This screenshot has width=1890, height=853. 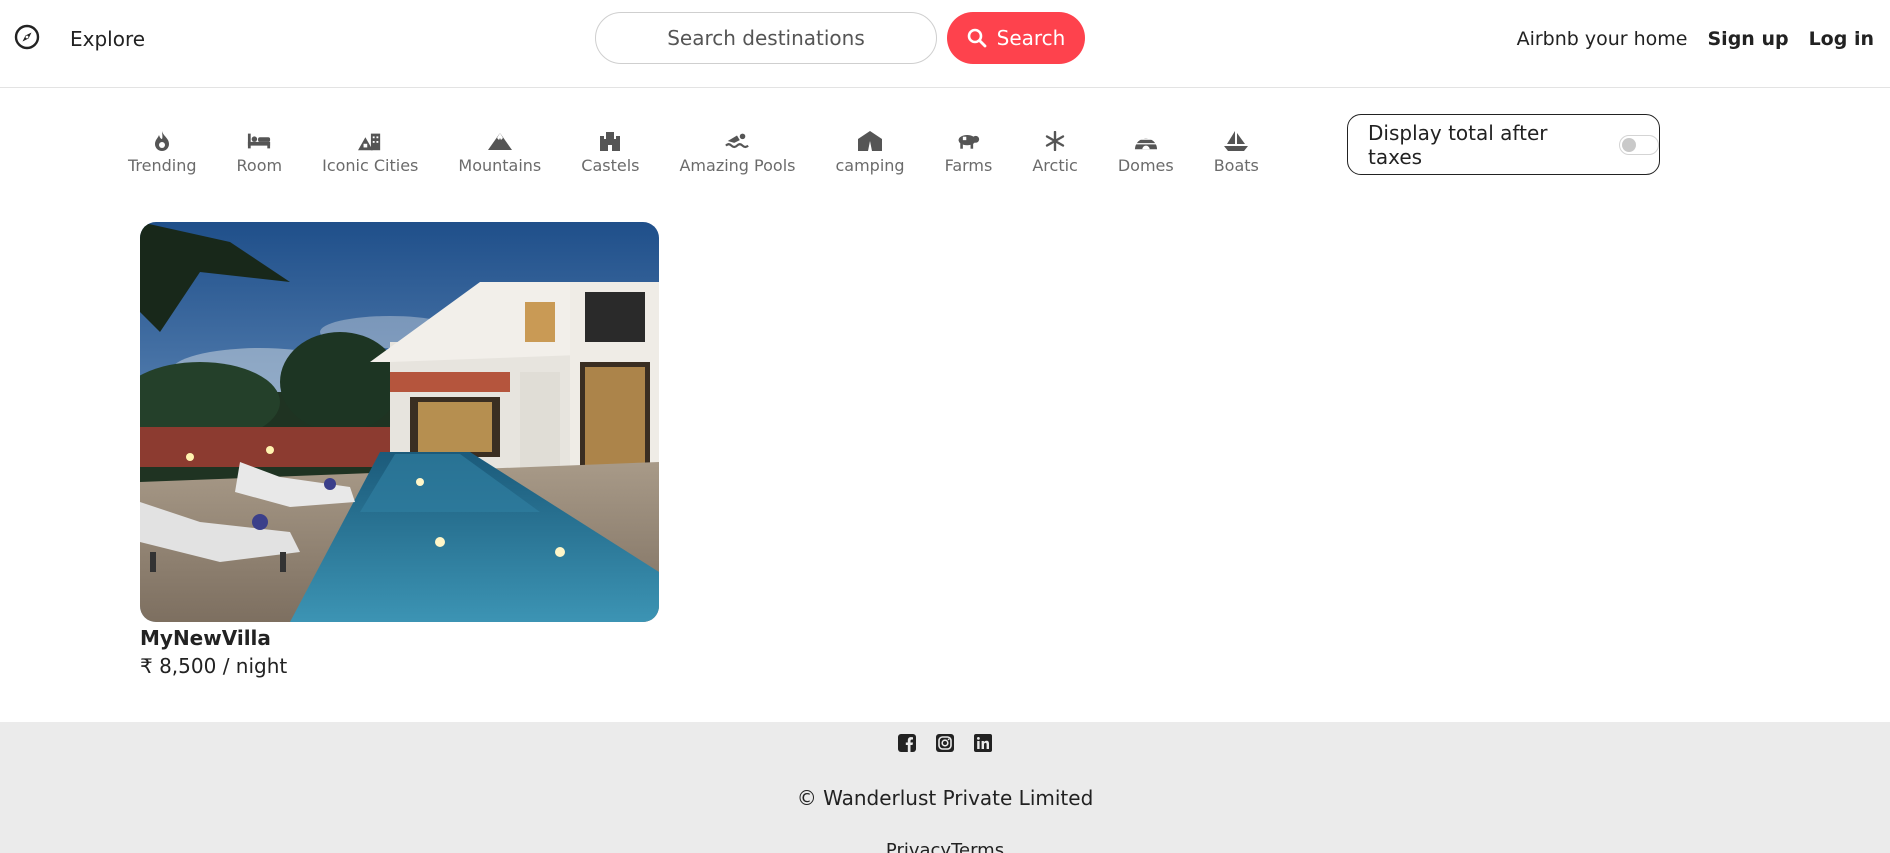 What do you see at coordinates (983, 743) in the screenshot?
I see `linkedin-icon` at bounding box center [983, 743].